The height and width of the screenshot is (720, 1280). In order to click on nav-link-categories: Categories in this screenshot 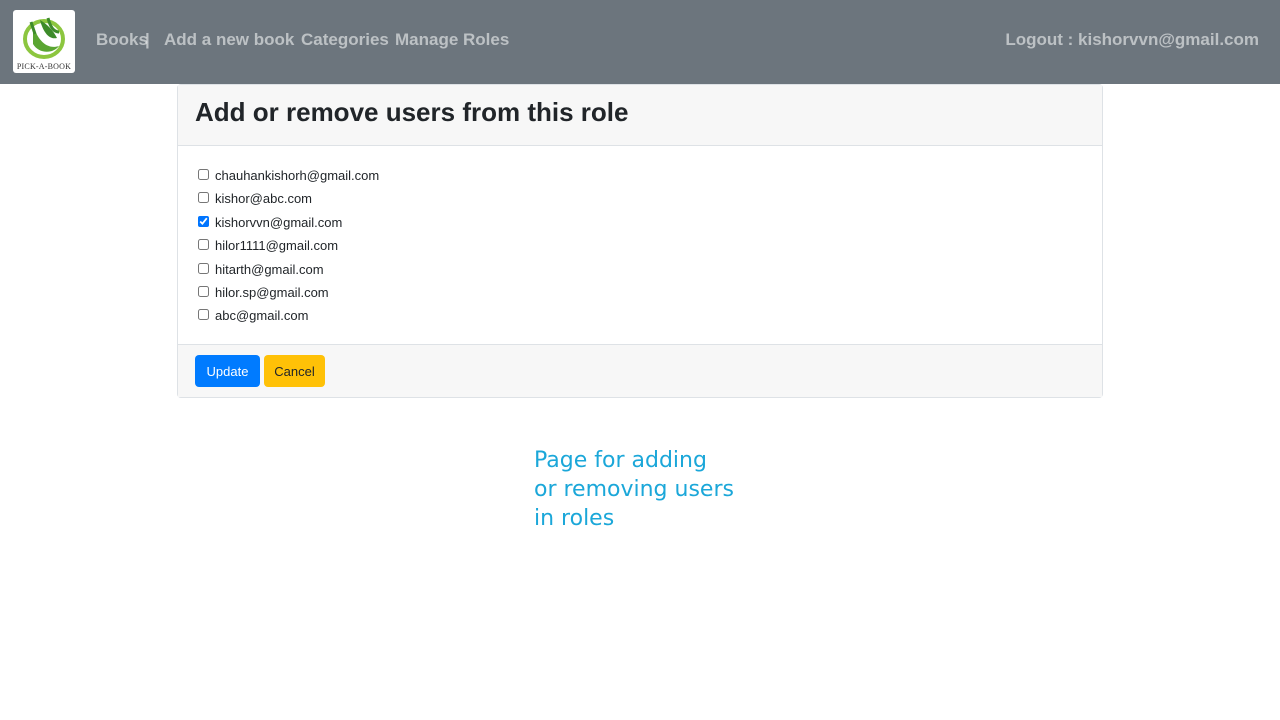, I will do `click(345, 40)`.